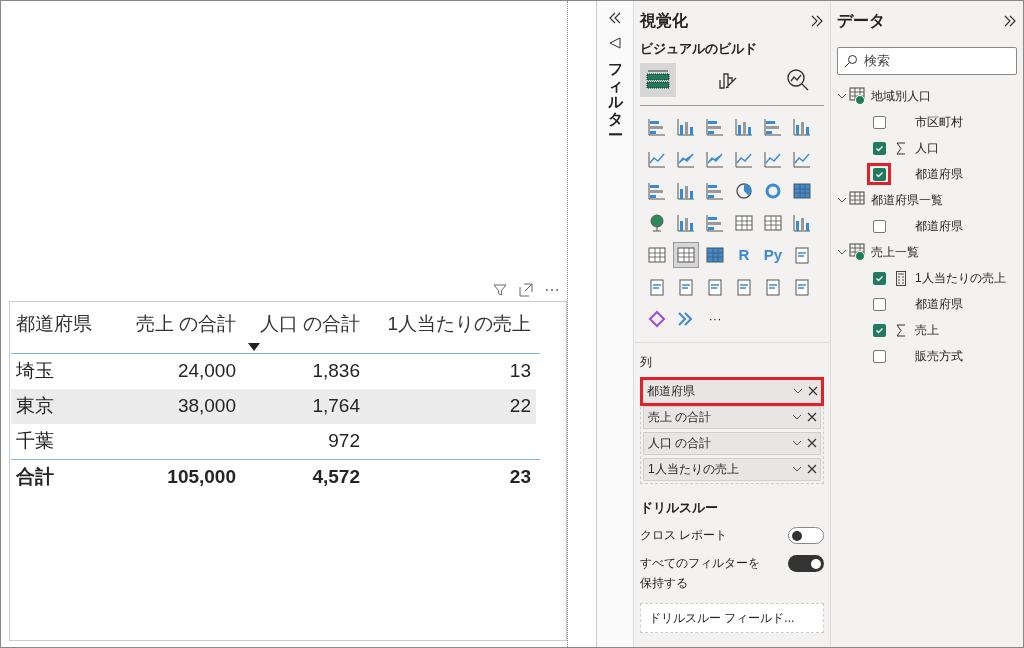 This screenshot has width=1024, height=648. What do you see at coordinates (520, 371) in the screenshot?
I see `table-cell-text: 13` at bounding box center [520, 371].